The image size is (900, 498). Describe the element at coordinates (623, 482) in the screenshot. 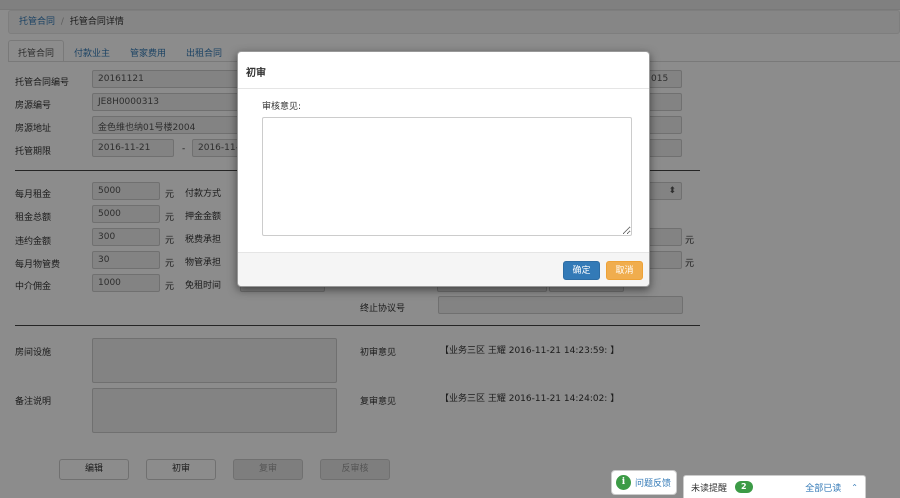

I see `info-icon: i` at that location.